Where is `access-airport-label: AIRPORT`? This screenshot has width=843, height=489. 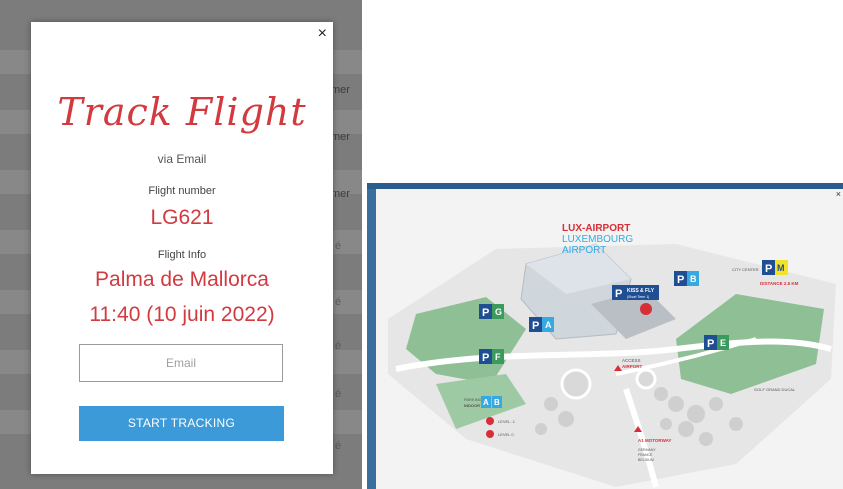 access-airport-label: AIRPORT is located at coordinates (632, 366).